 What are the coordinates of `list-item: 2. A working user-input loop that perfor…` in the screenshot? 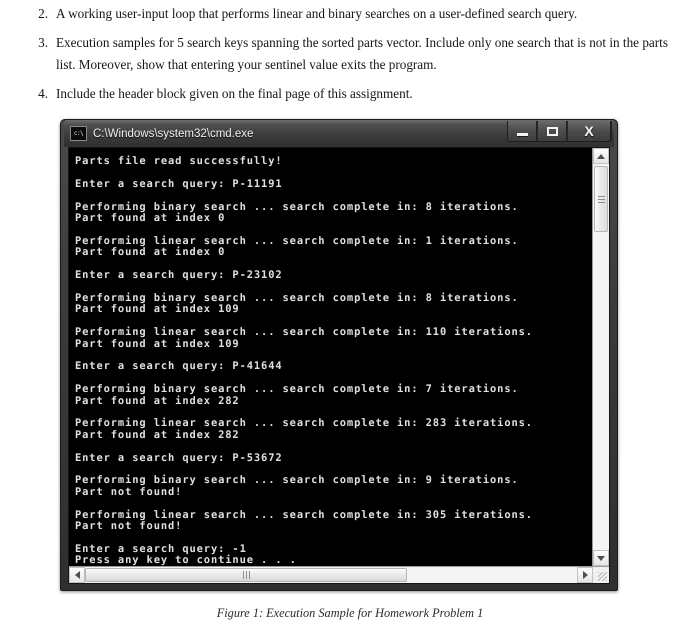 It's located at (350, 14).